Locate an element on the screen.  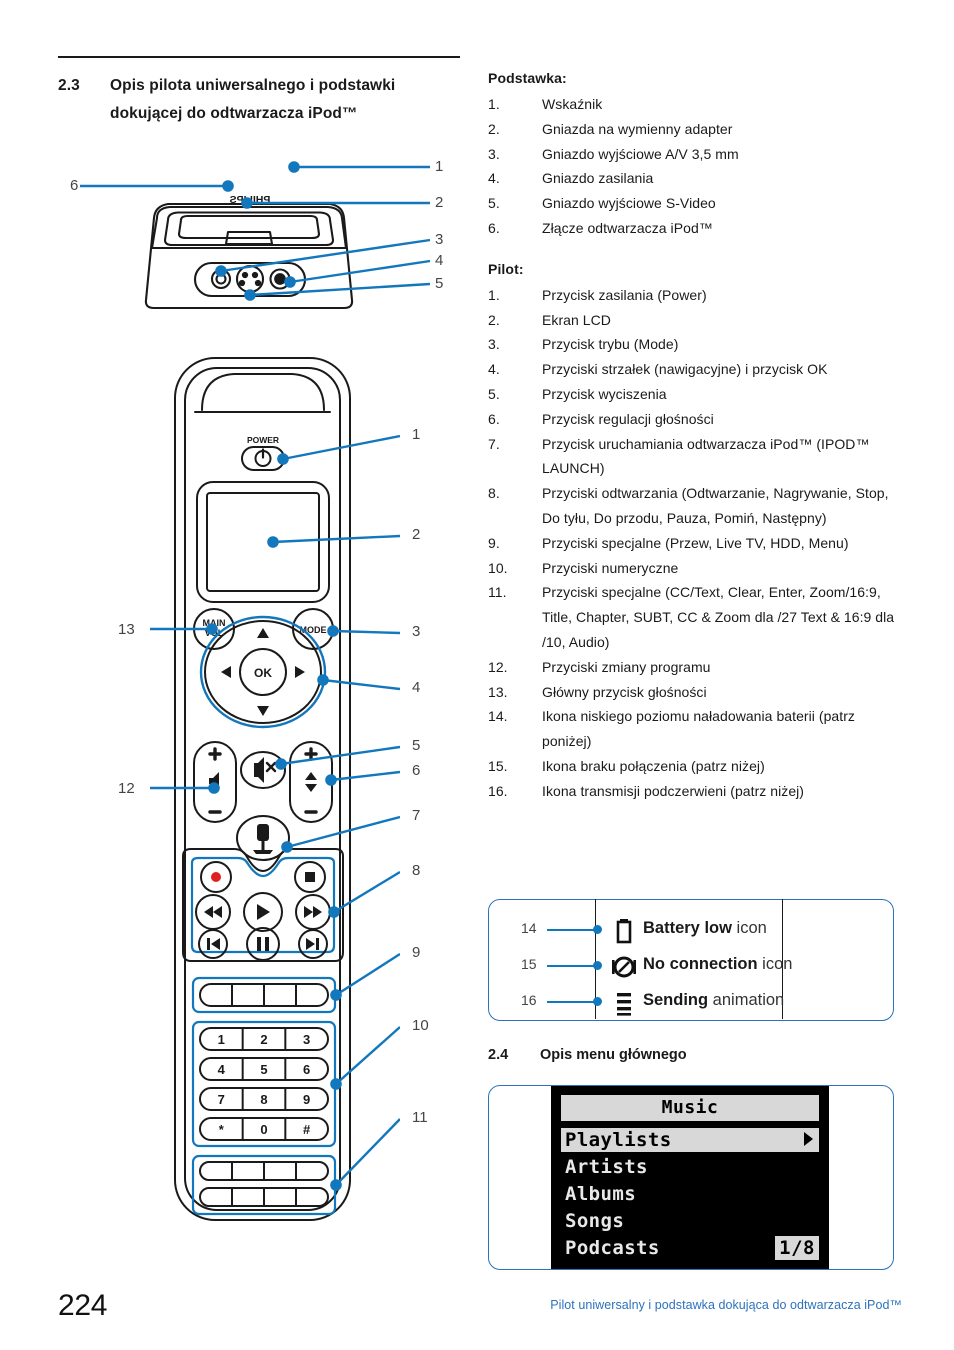
dock-callout-1: 1 is located at coordinates (439, 166).